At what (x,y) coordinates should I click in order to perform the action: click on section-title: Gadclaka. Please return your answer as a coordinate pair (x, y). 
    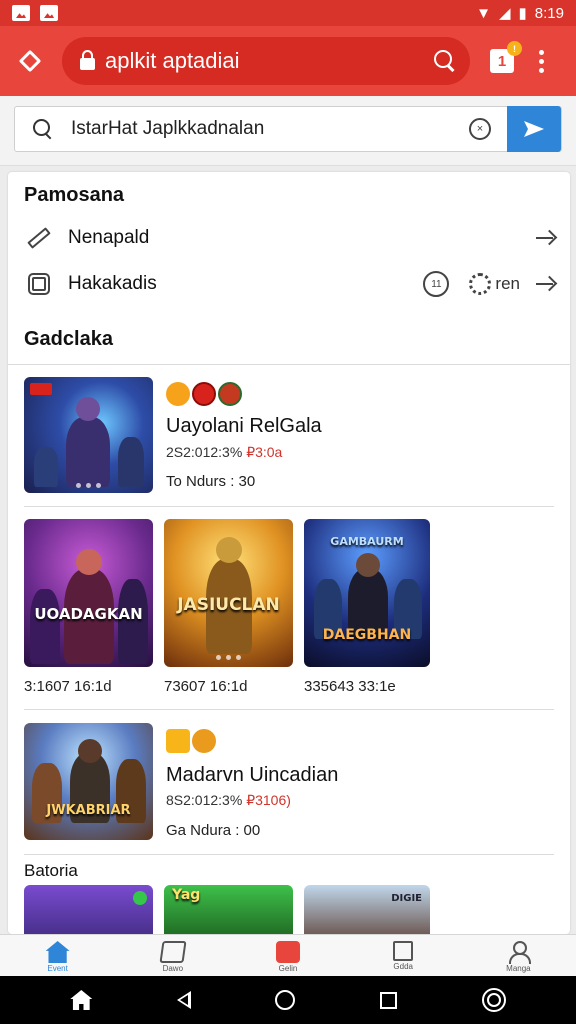
    Looking at the image, I should click on (68, 339).